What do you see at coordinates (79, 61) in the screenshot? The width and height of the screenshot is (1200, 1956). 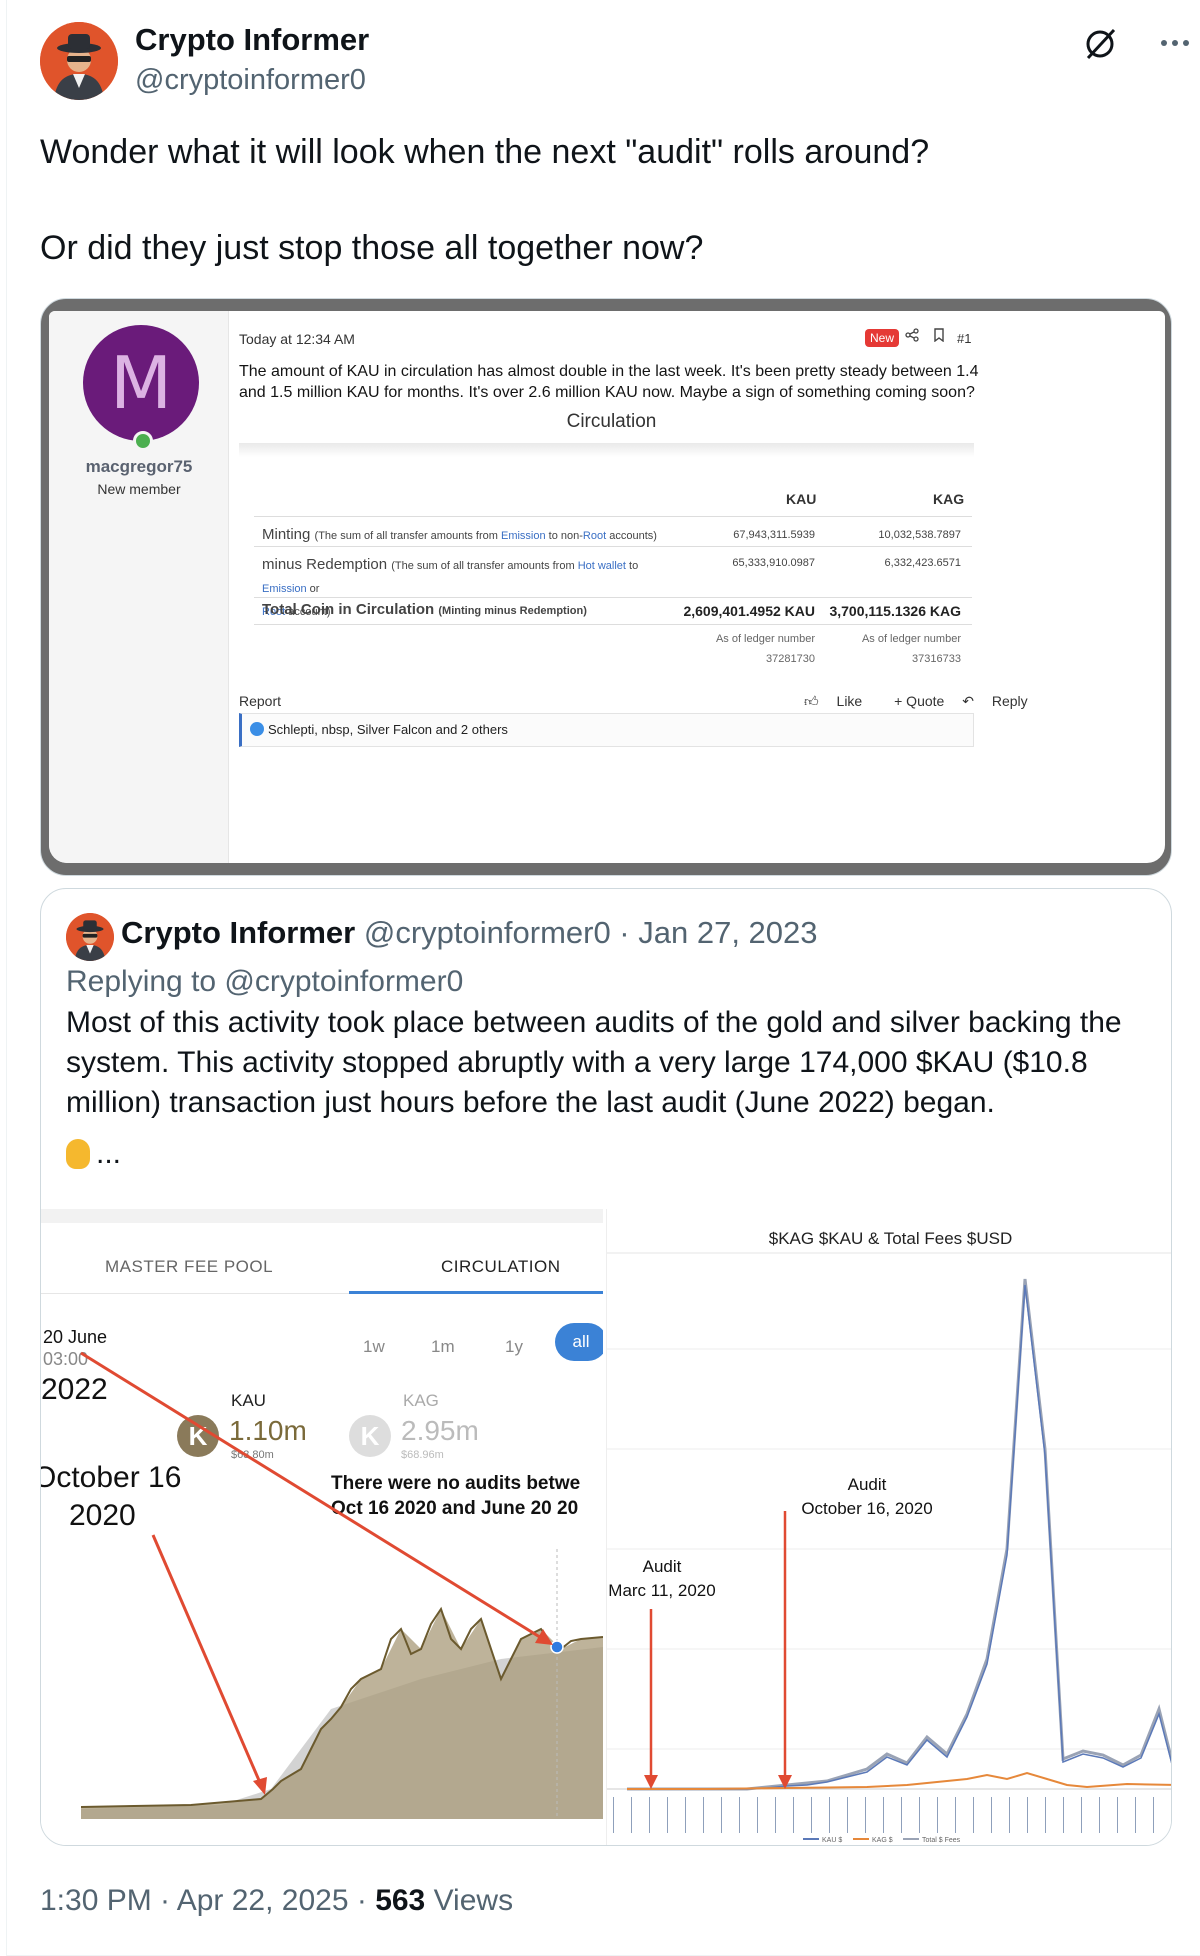 I see `avatar` at bounding box center [79, 61].